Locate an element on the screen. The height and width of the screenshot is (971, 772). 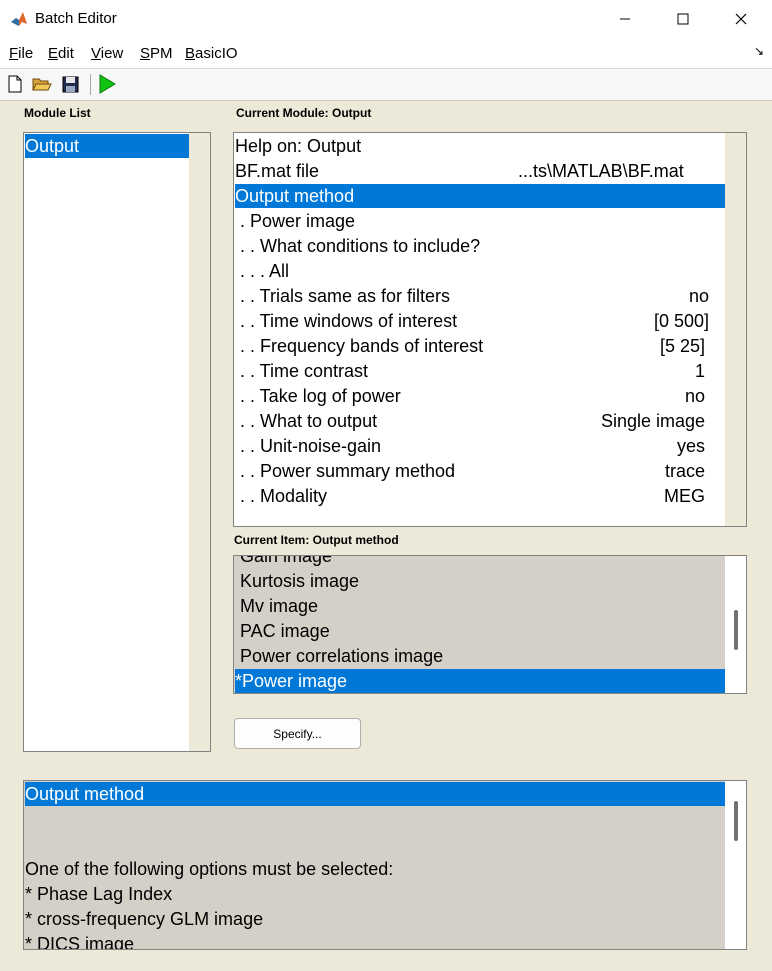
window-title: Batch Editor is located at coordinates (76, 18).